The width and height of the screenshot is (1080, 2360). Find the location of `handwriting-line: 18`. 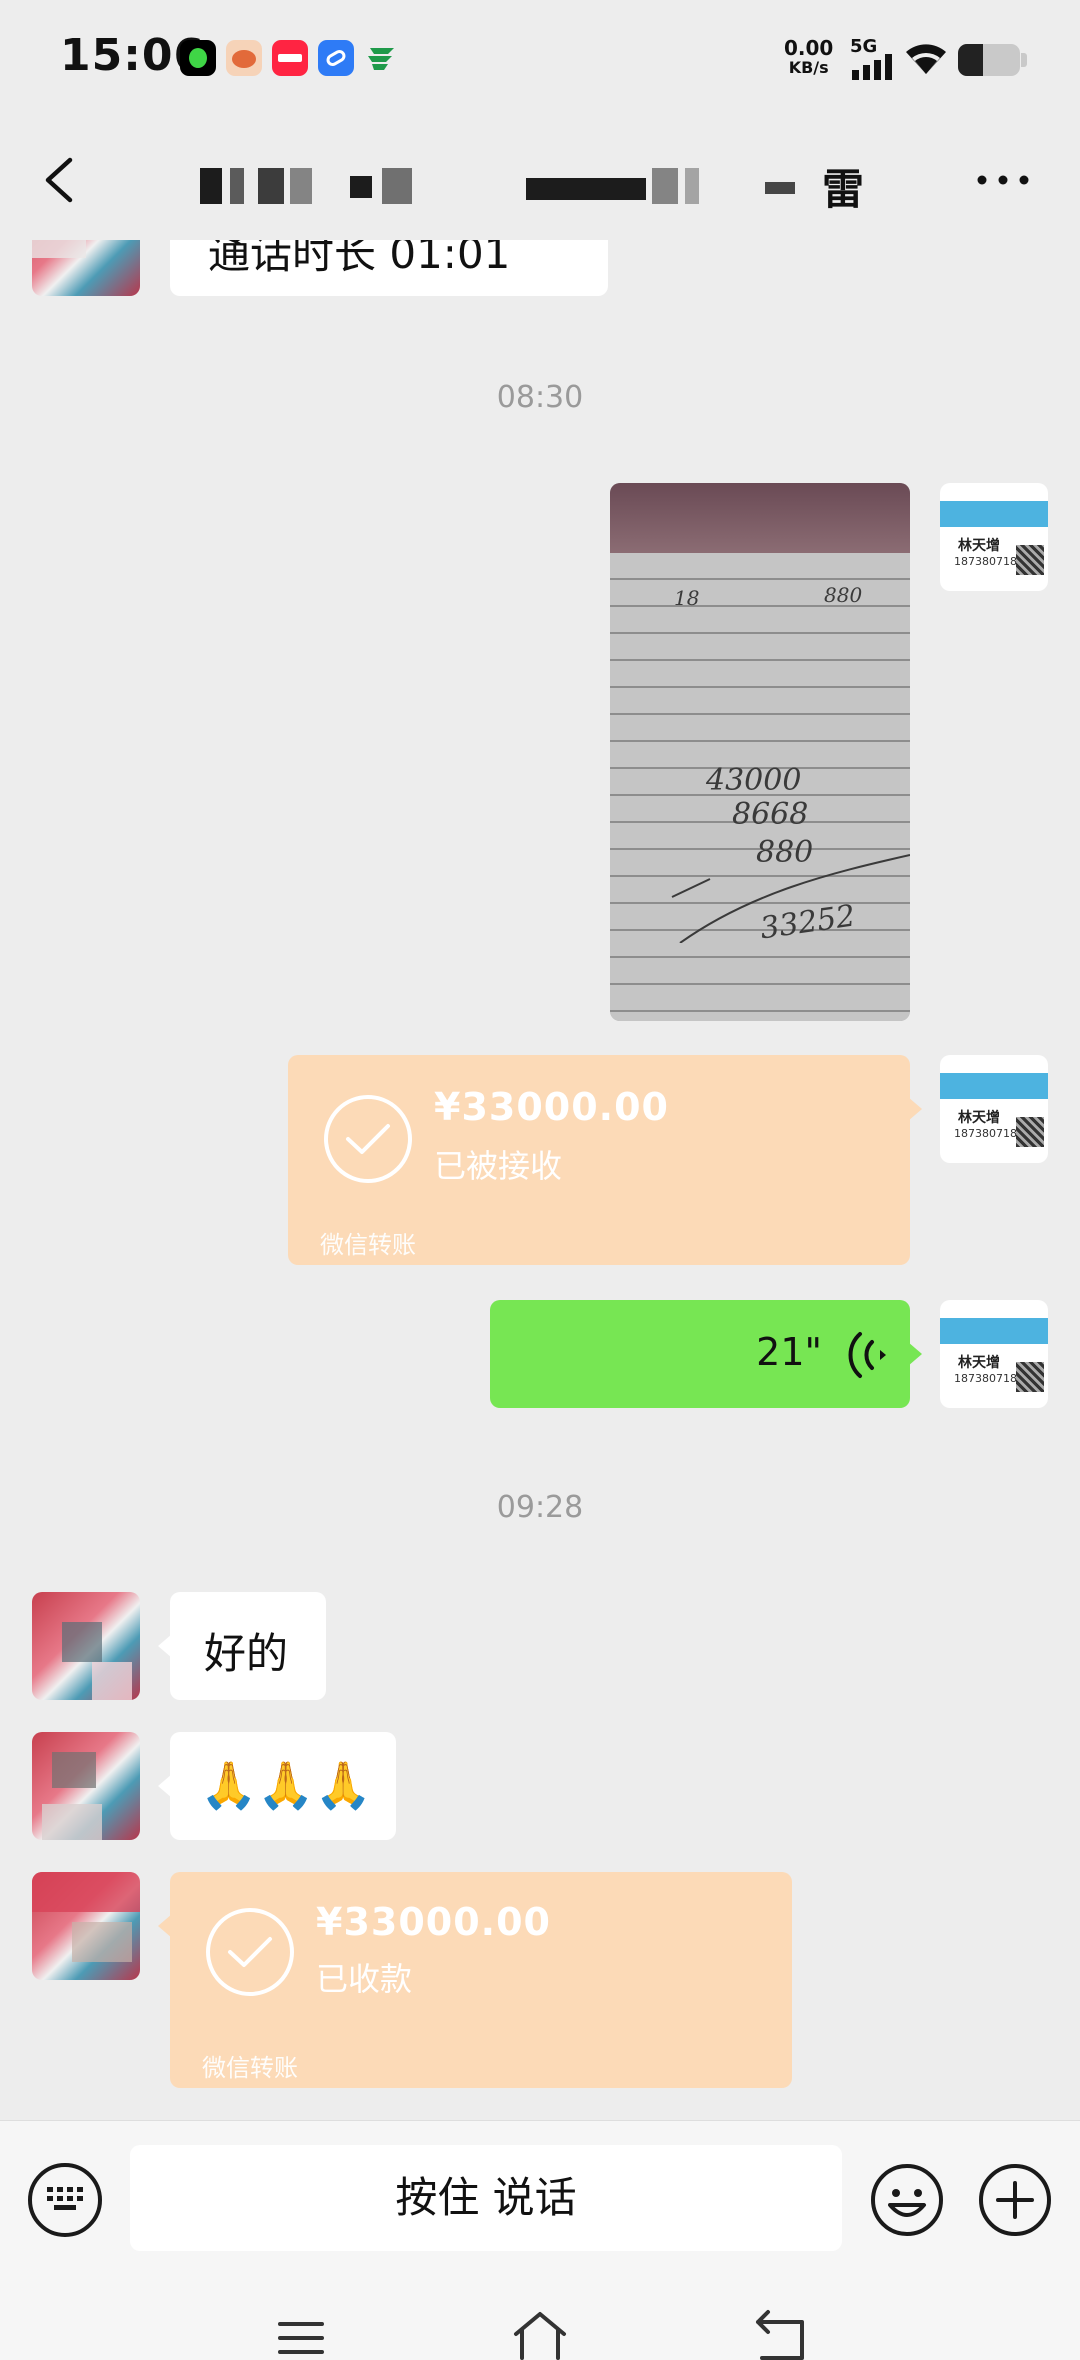

handwriting-line: 18 is located at coordinates (687, 598).